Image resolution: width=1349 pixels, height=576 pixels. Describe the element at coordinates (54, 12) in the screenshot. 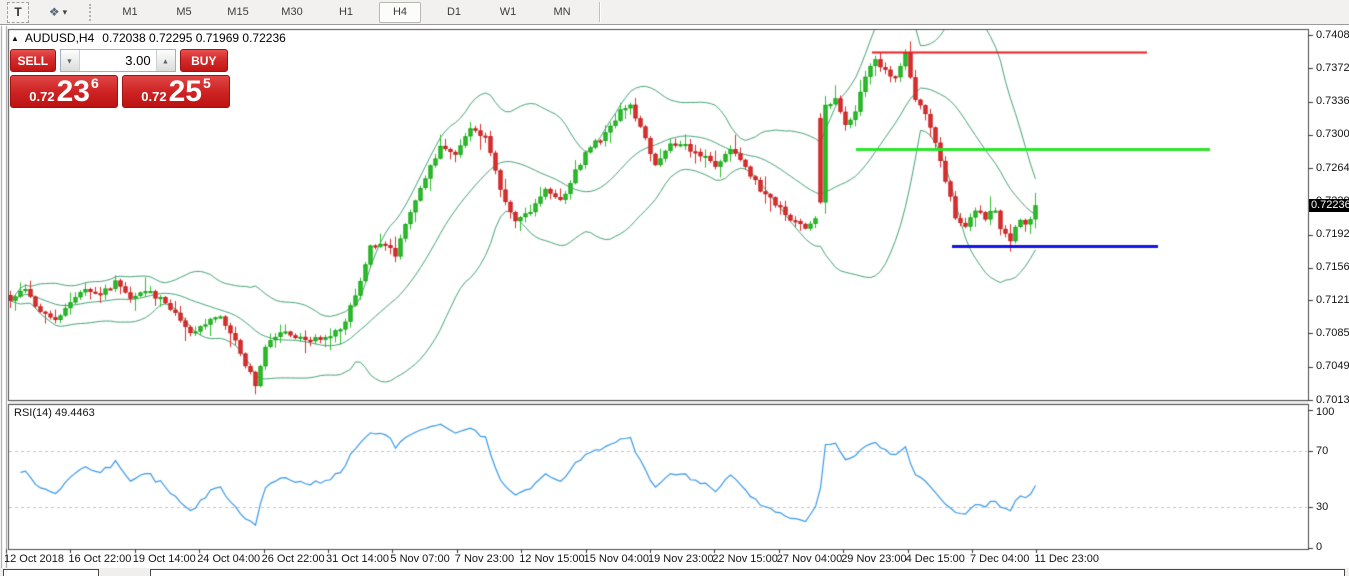

I see `arrows-tool-icon: ❖` at that location.